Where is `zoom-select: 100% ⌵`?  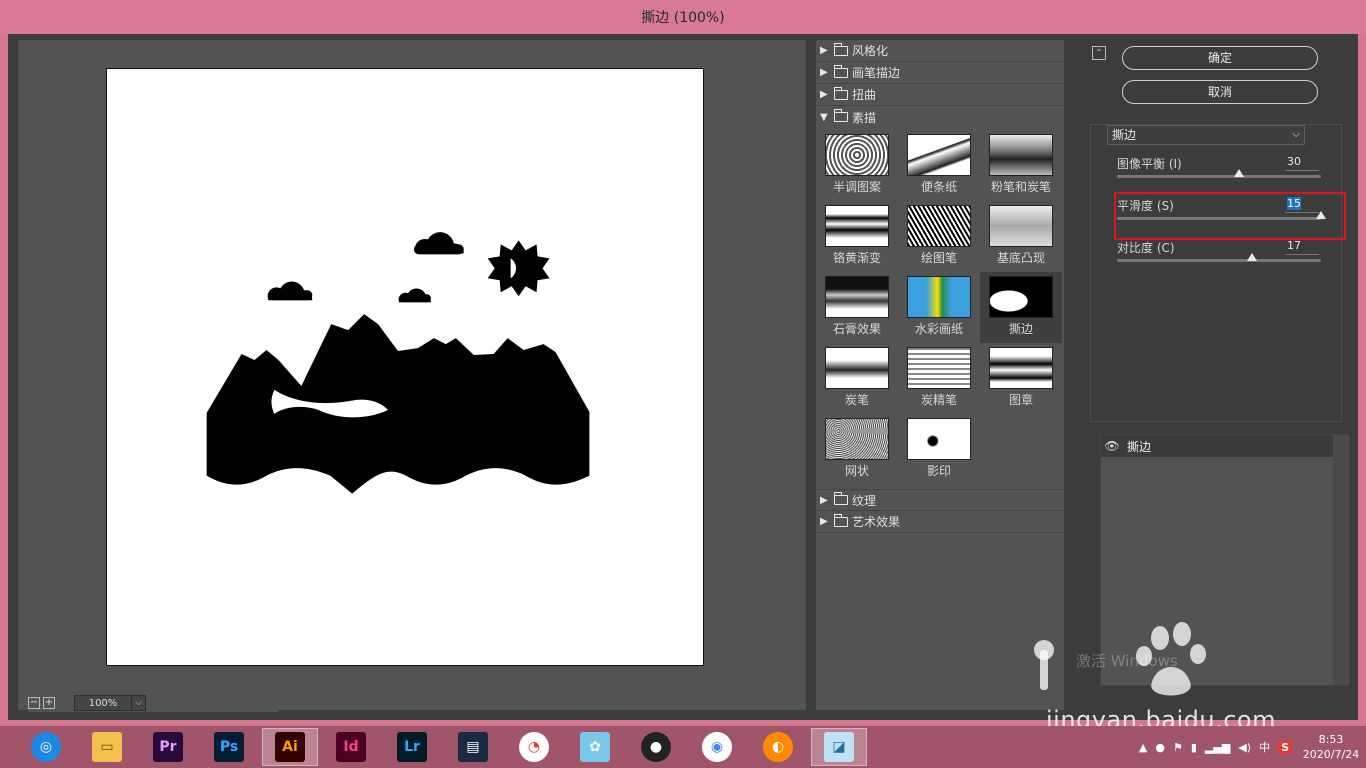
zoom-select: 100% ⌵ is located at coordinates (110, 703).